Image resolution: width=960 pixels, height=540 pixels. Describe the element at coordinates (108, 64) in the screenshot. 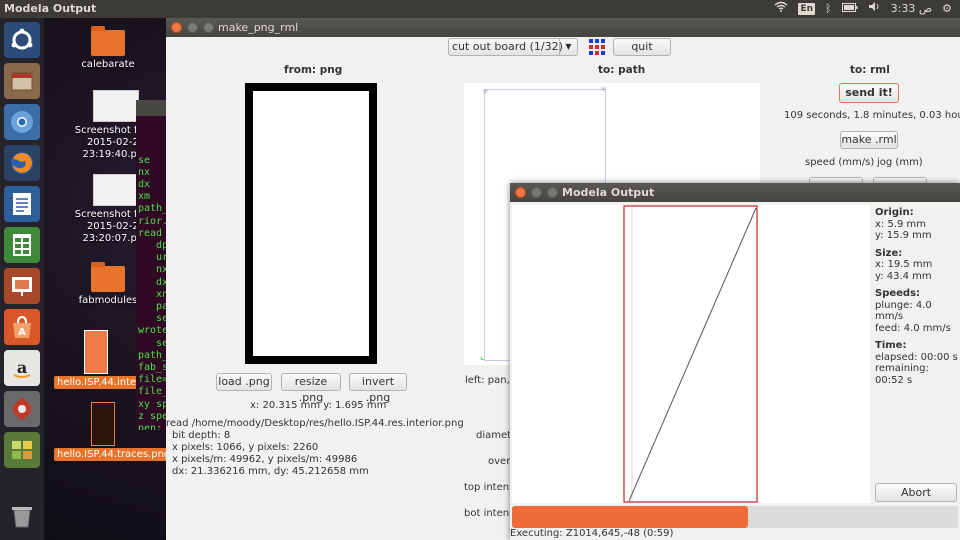

I see `desktop-icon-label: calebarate` at that location.